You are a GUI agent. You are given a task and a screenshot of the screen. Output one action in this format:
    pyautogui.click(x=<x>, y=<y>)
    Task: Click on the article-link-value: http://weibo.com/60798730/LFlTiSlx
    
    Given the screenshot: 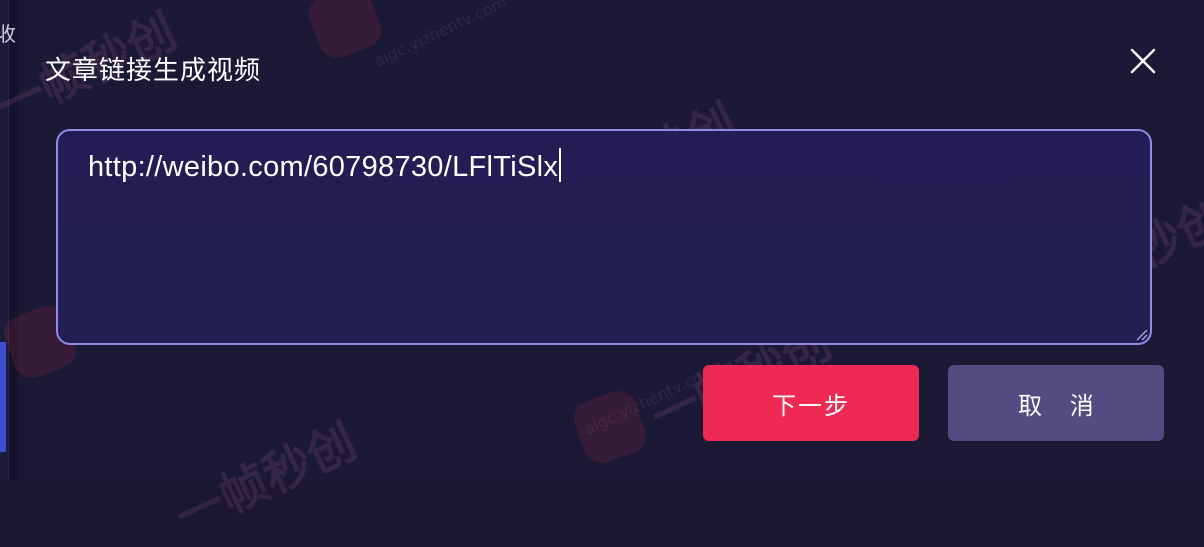 What is the action you would take?
    pyautogui.click(x=325, y=166)
    